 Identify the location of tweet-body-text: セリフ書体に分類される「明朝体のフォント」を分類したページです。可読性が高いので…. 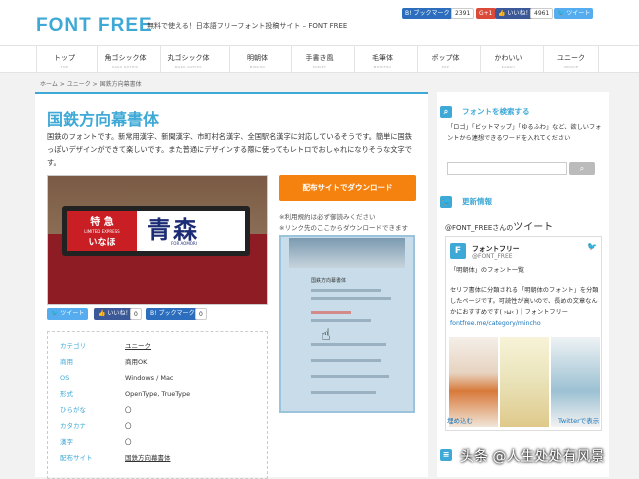
(524, 301).